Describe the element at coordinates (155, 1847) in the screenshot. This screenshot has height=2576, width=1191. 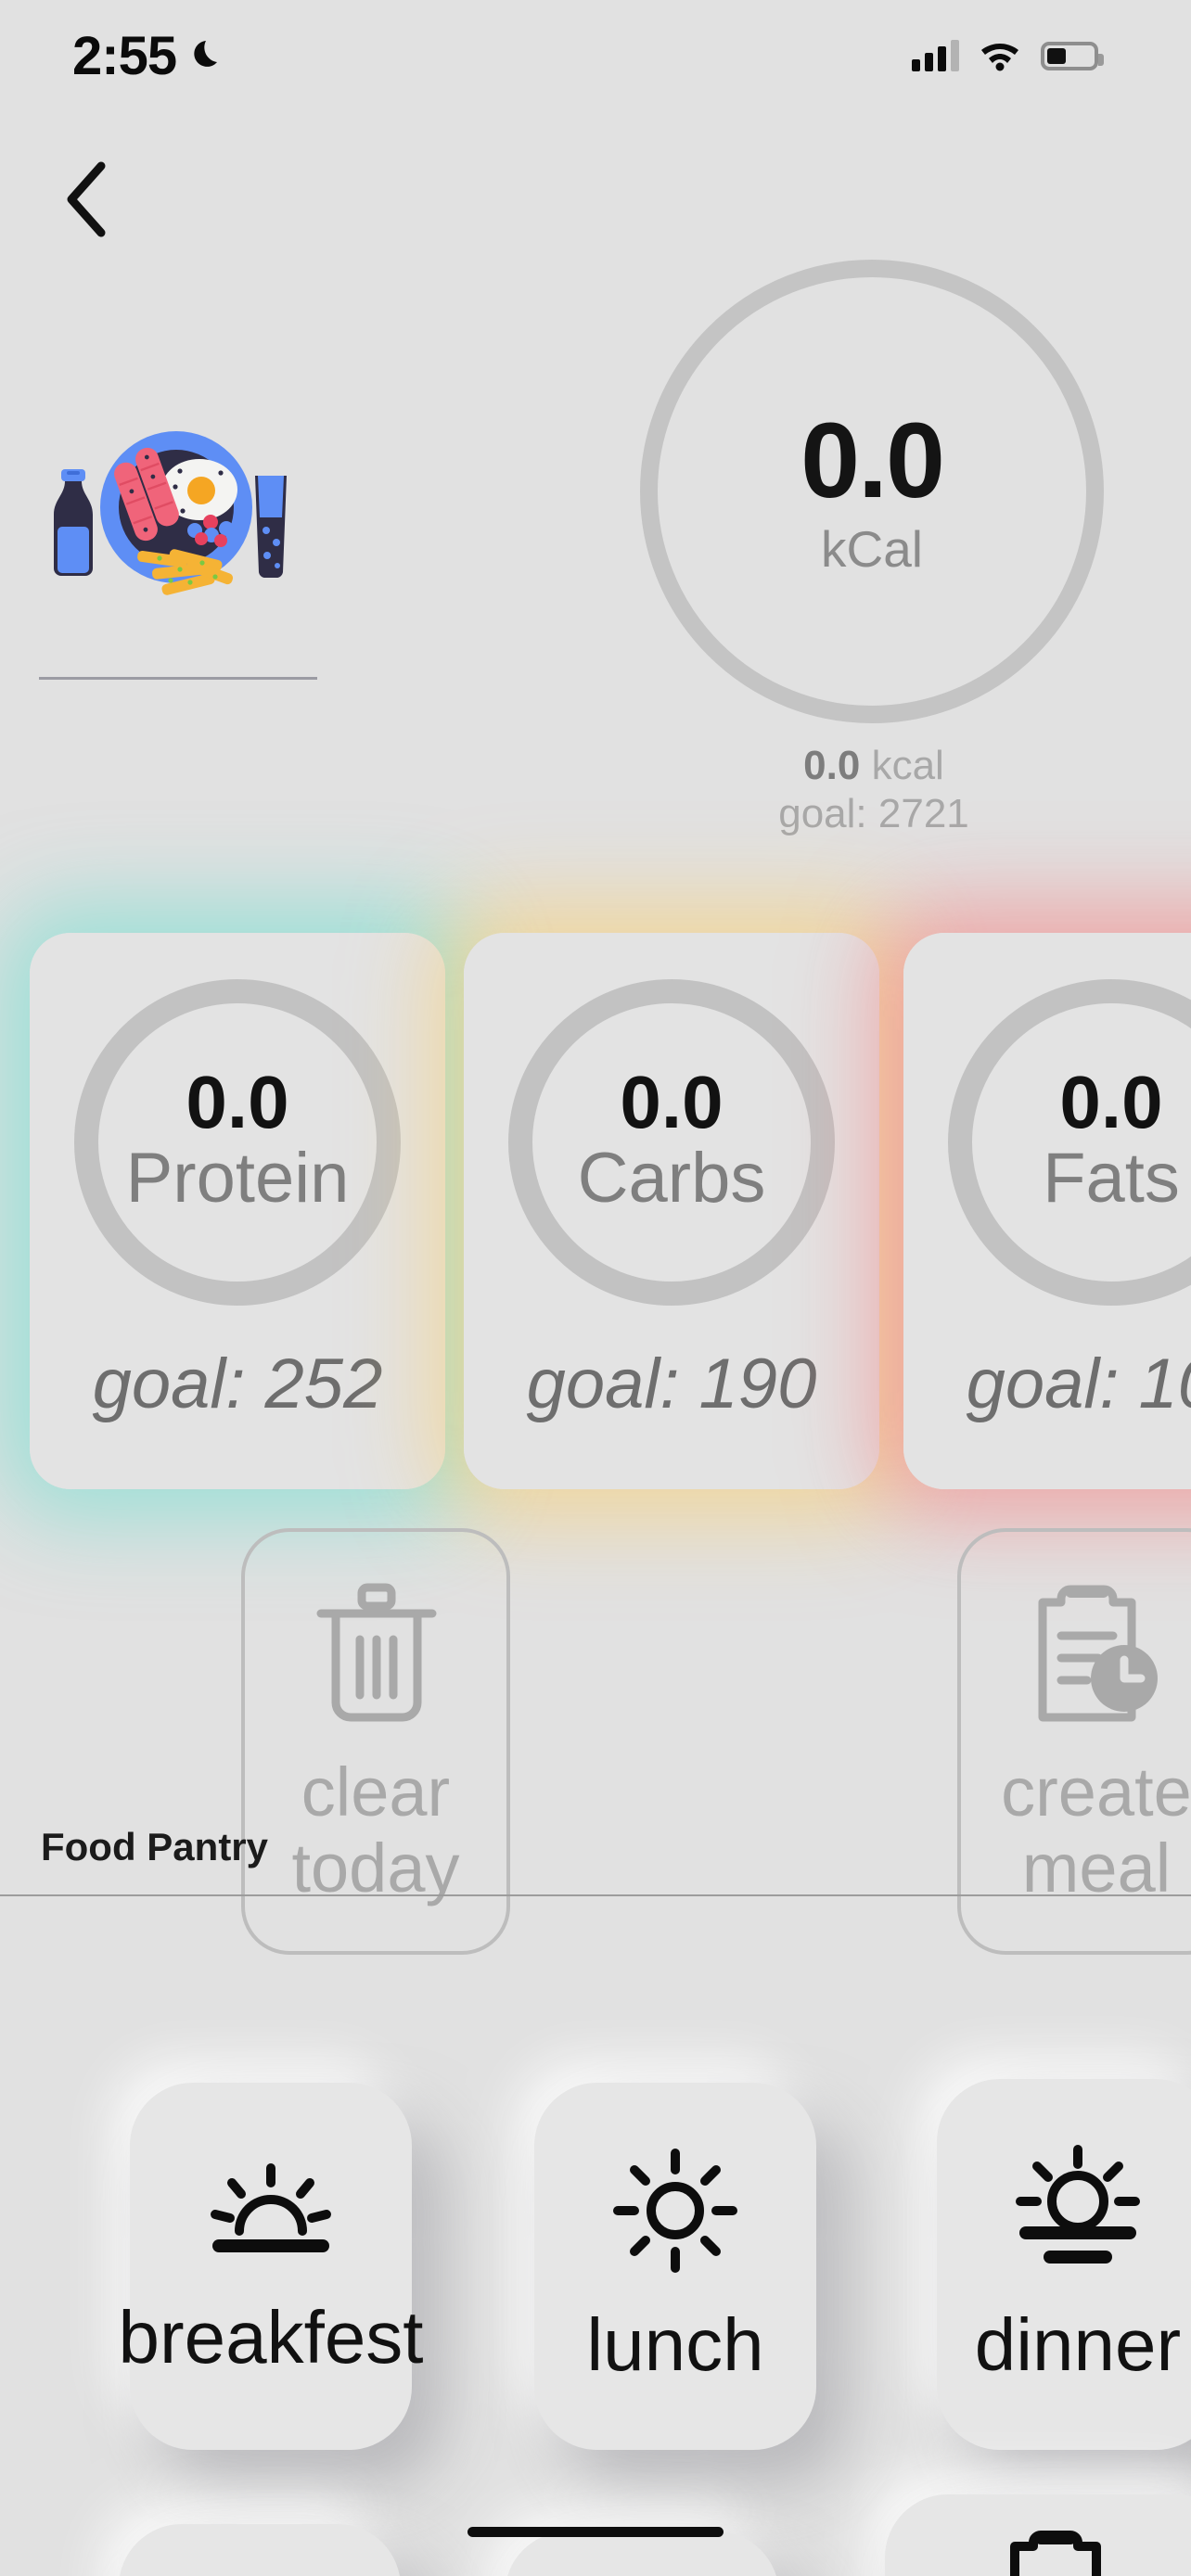
I see `page-title: Food Pantry` at that location.